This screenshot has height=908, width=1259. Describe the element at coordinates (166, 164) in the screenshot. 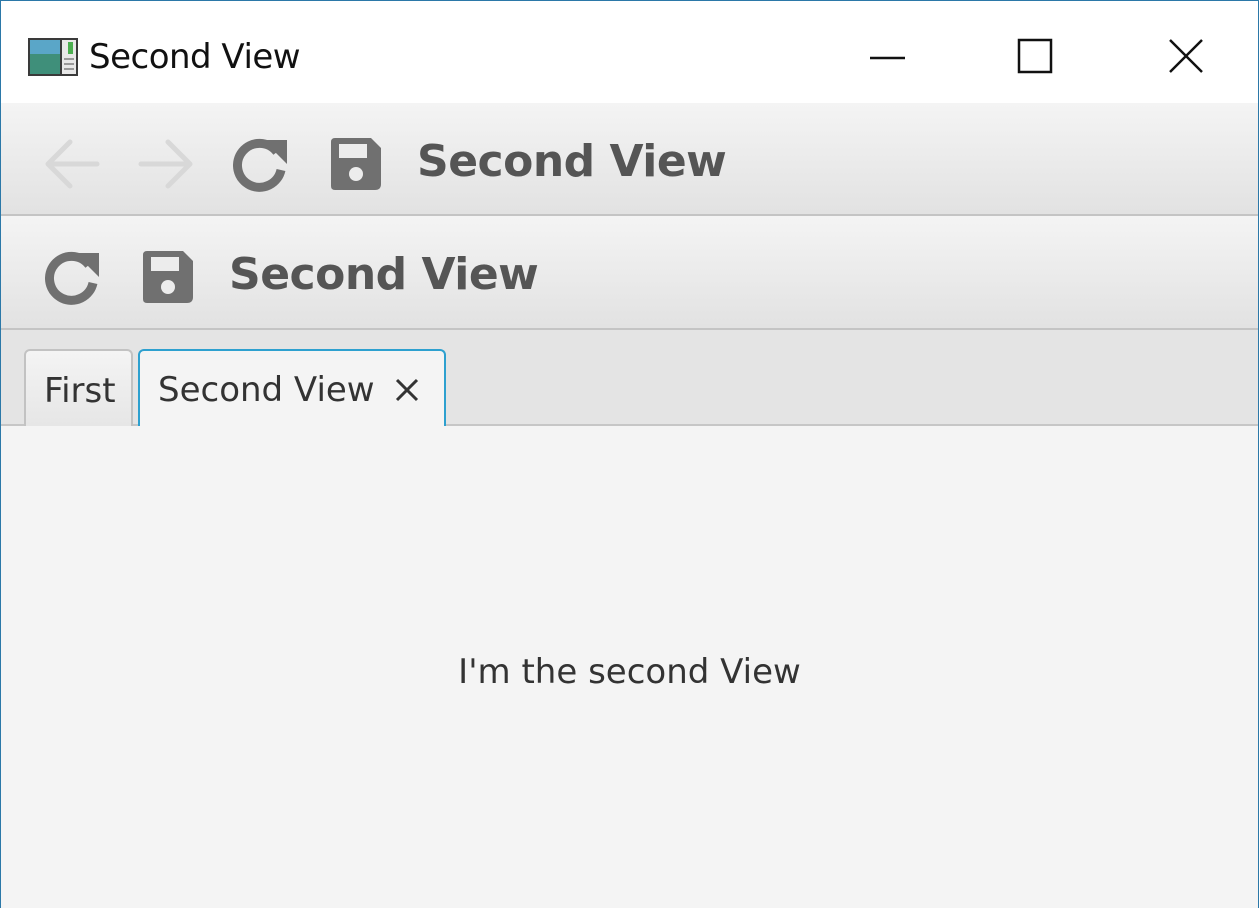

I see `forward-arrow-icon` at that location.